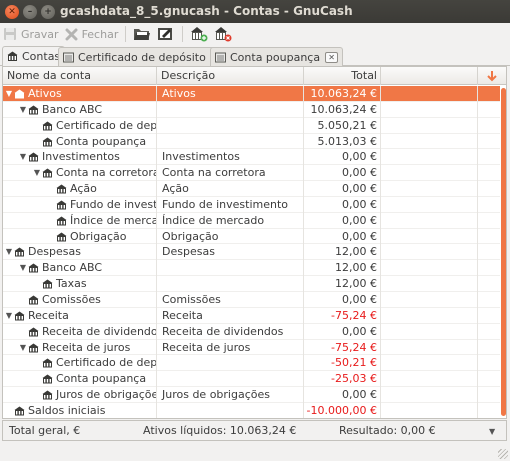  I want to click on account-name: Despesas, so click(54, 252).